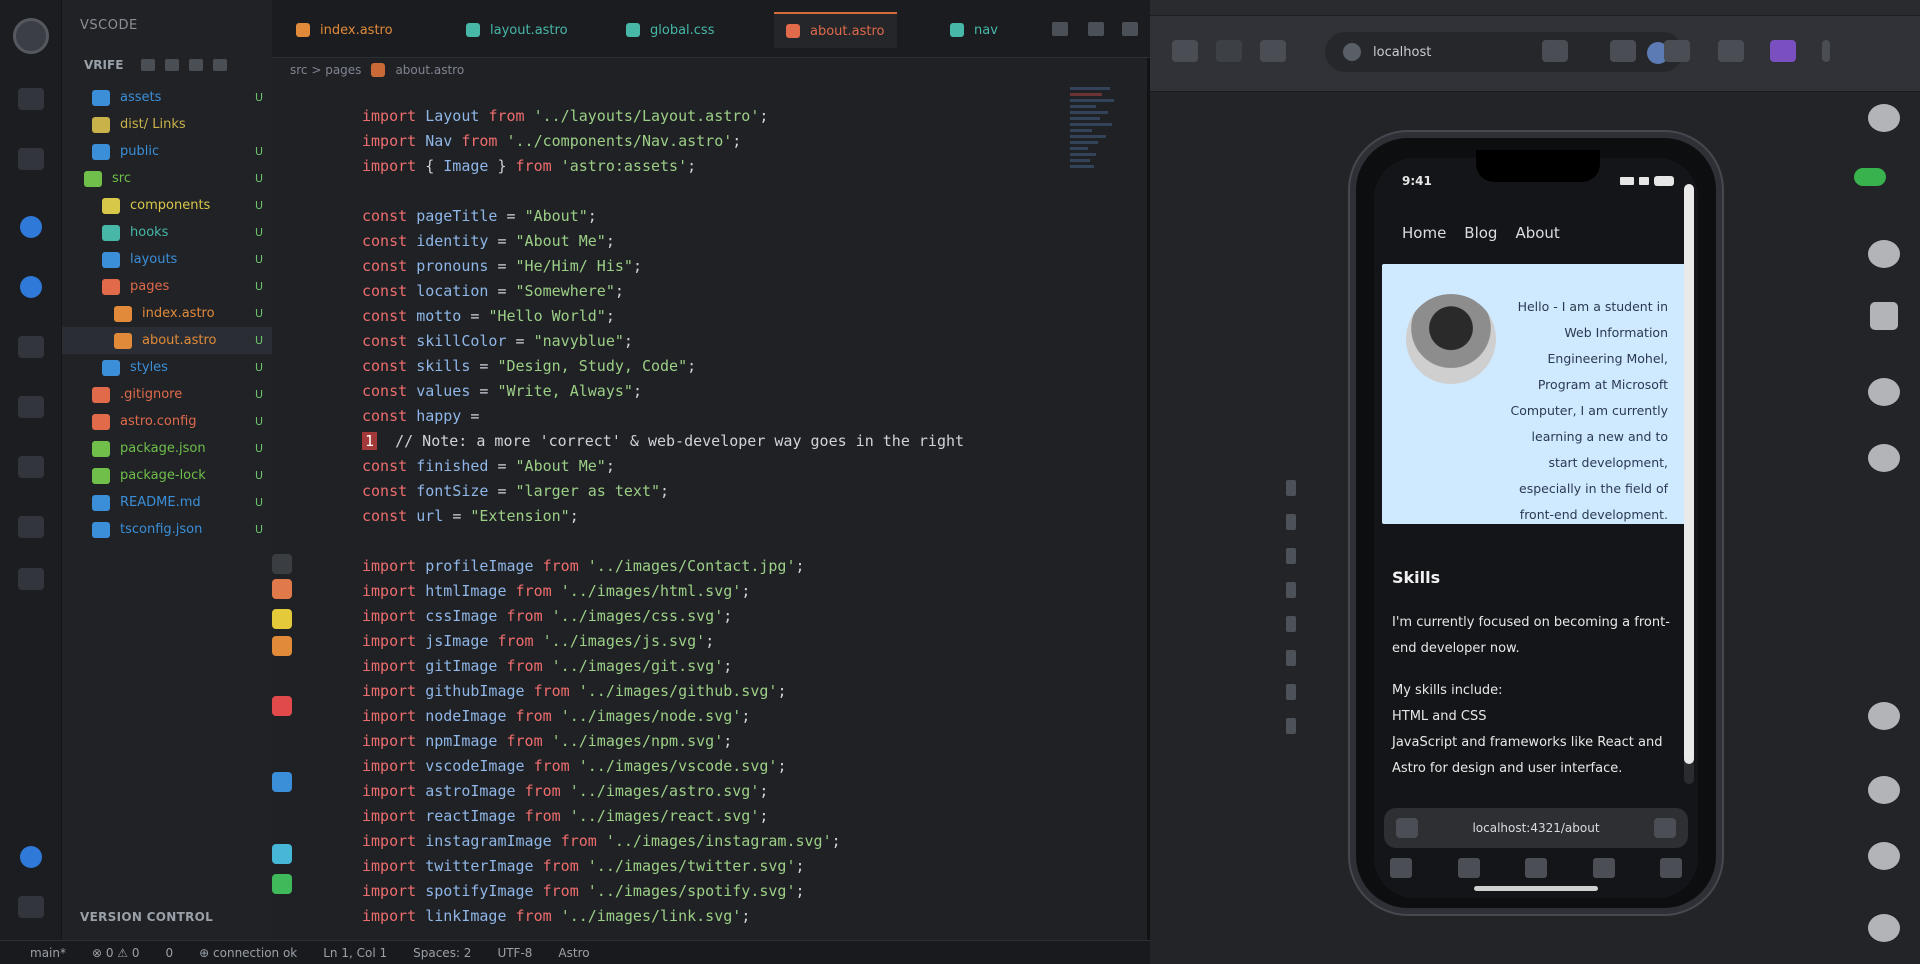 The width and height of the screenshot is (1920, 964). What do you see at coordinates (167, 475) in the screenshot?
I see `file-tree-item: package-lock U` at bounding box center [167, 475].